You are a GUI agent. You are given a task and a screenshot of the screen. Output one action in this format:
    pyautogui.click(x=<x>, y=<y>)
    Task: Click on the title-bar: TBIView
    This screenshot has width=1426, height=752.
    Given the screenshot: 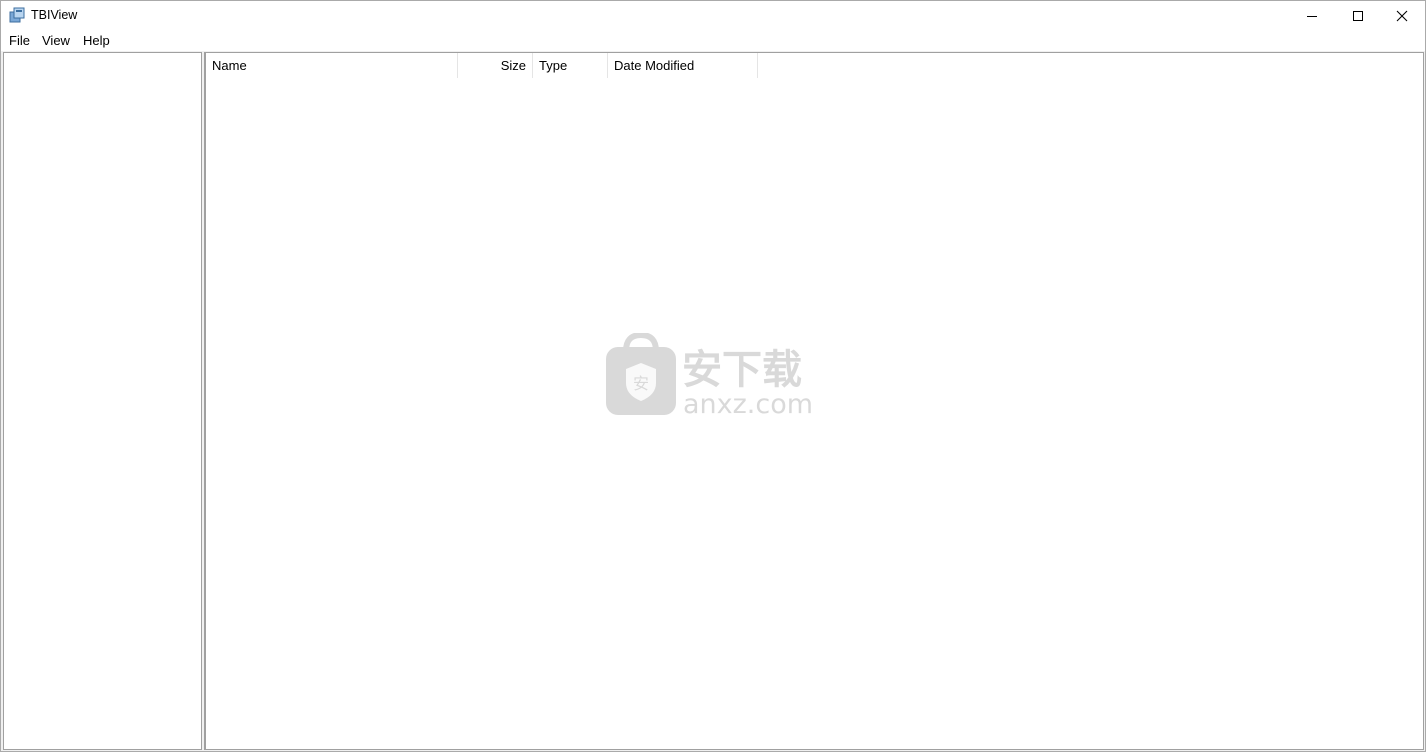 What is the action you would take?
    pyautogui.click(x=713, y=16)
    